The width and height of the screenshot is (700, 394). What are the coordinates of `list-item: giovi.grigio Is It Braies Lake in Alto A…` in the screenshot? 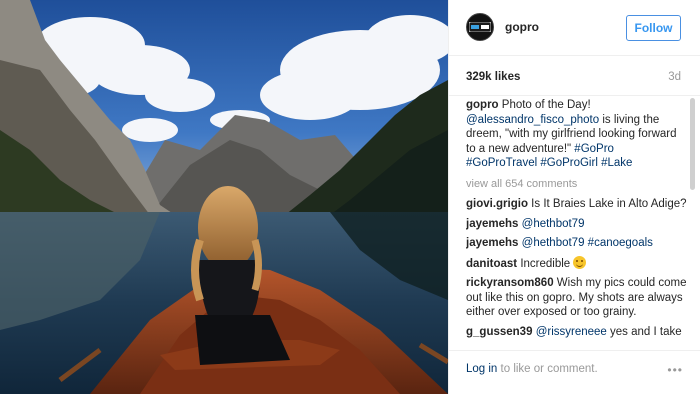 It's located at (577, 204).